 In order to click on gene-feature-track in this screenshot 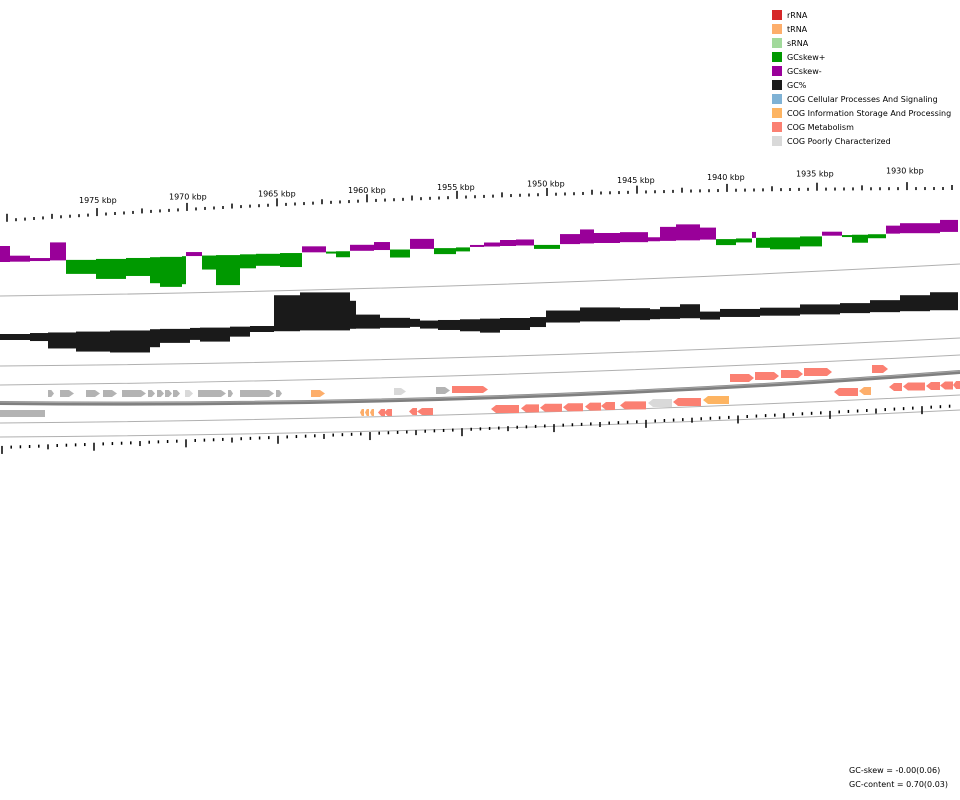, I will do `click(480, 391)`.